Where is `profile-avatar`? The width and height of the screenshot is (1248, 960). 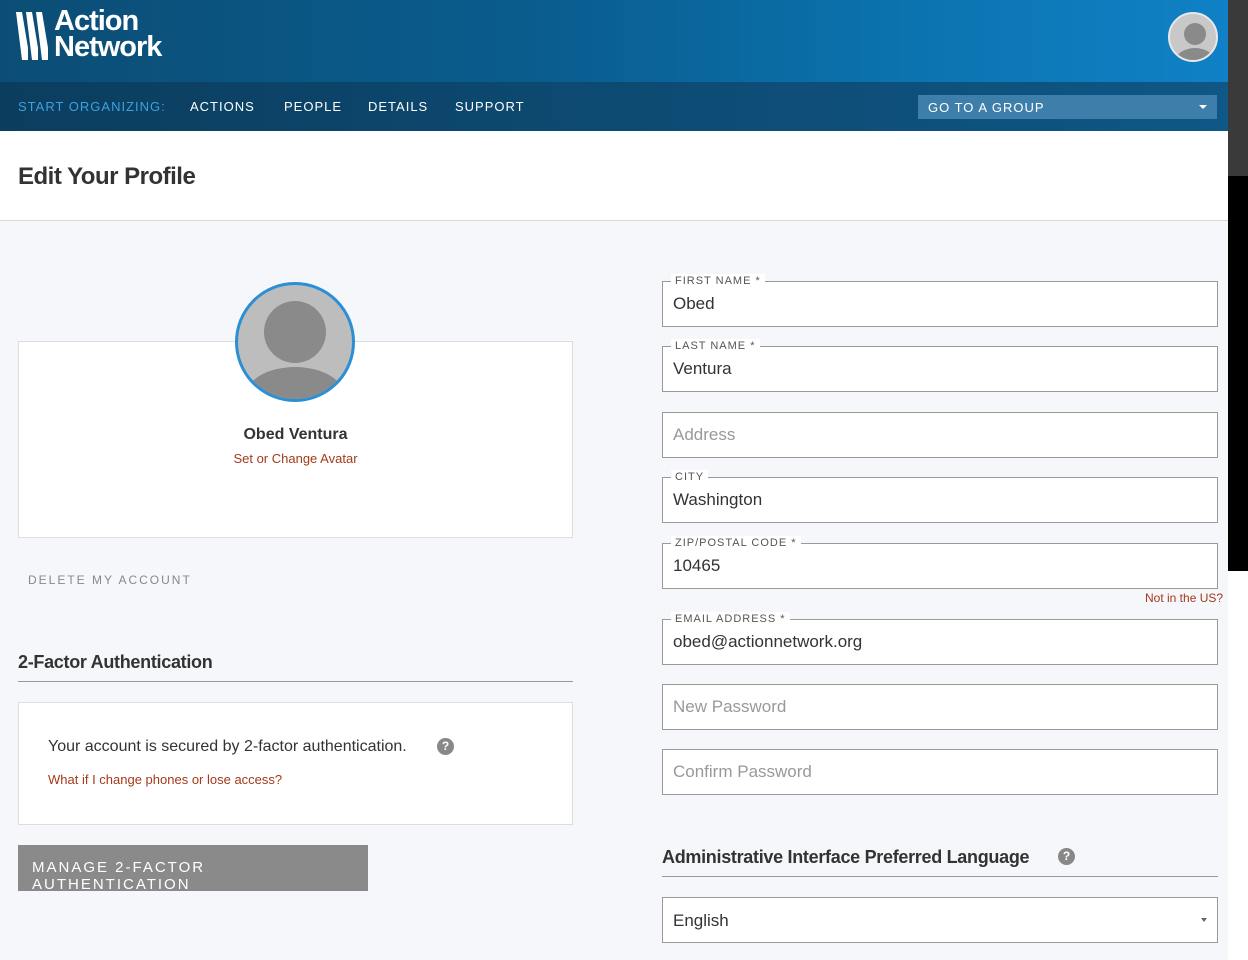 profile-avatar is located at coordinates (295, 342).